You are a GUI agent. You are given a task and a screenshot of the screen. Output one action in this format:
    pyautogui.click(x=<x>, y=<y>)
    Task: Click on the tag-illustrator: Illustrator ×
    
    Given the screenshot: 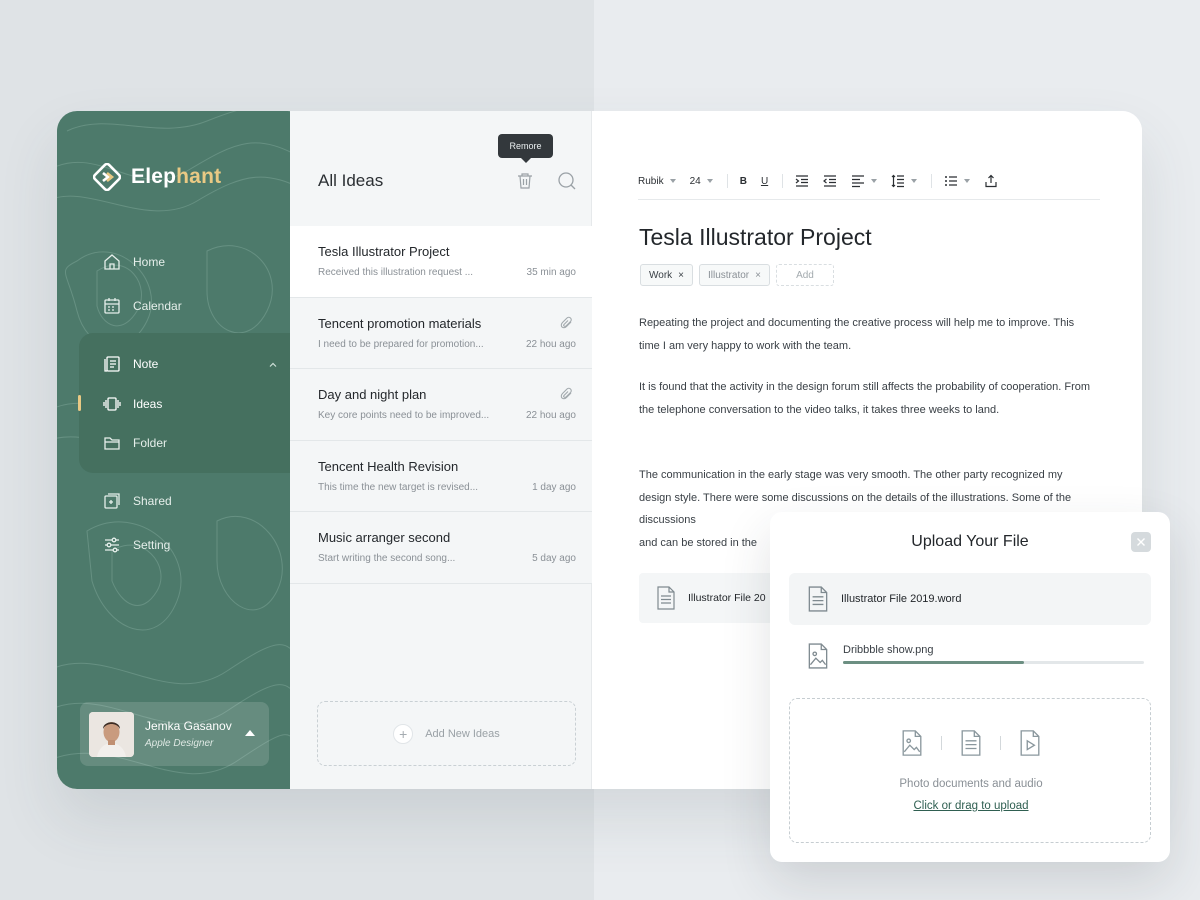 What is the action you would take?
    pyautogui.click(x=734, y=275)
    